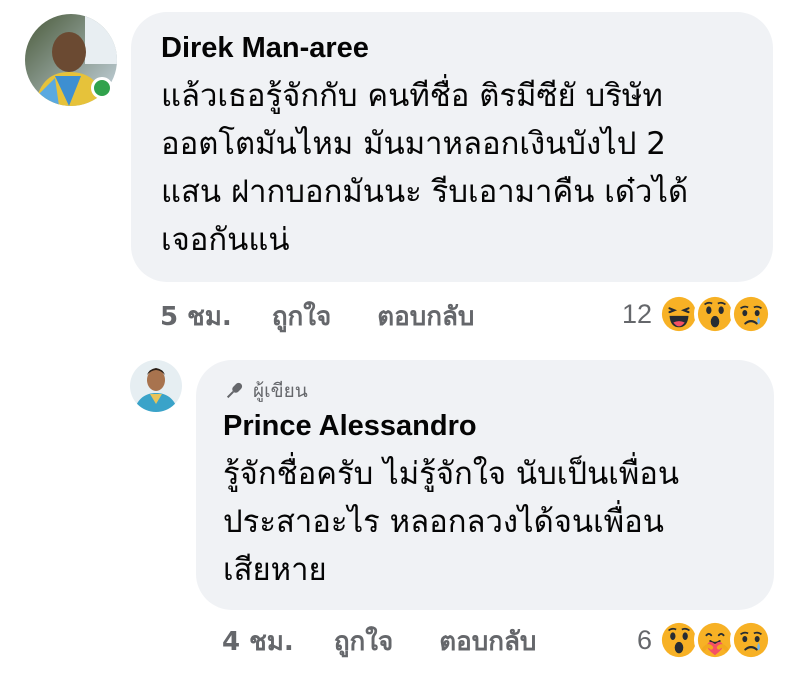 This screenshot has width=800, height=684. I want to click on reply-author-name: Prince Alessandro, so click(486, 426).